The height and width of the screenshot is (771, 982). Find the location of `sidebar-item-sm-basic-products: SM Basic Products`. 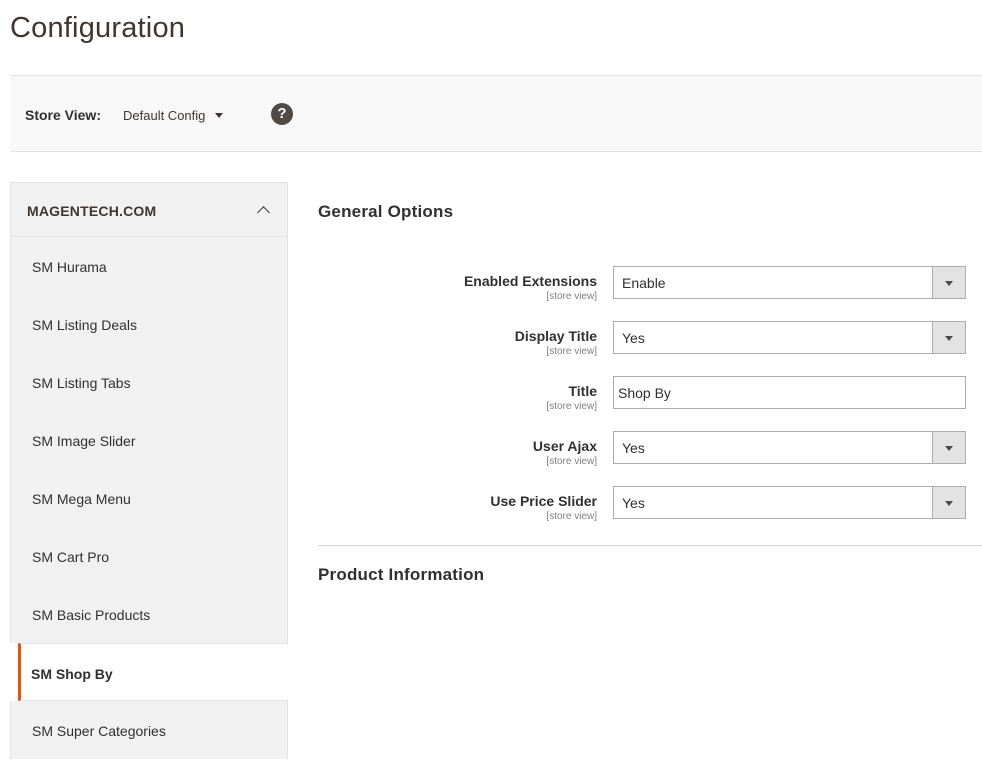

sidebar-item-sm-basic-products: SM Basic Products is located at coordinates (149, 614).